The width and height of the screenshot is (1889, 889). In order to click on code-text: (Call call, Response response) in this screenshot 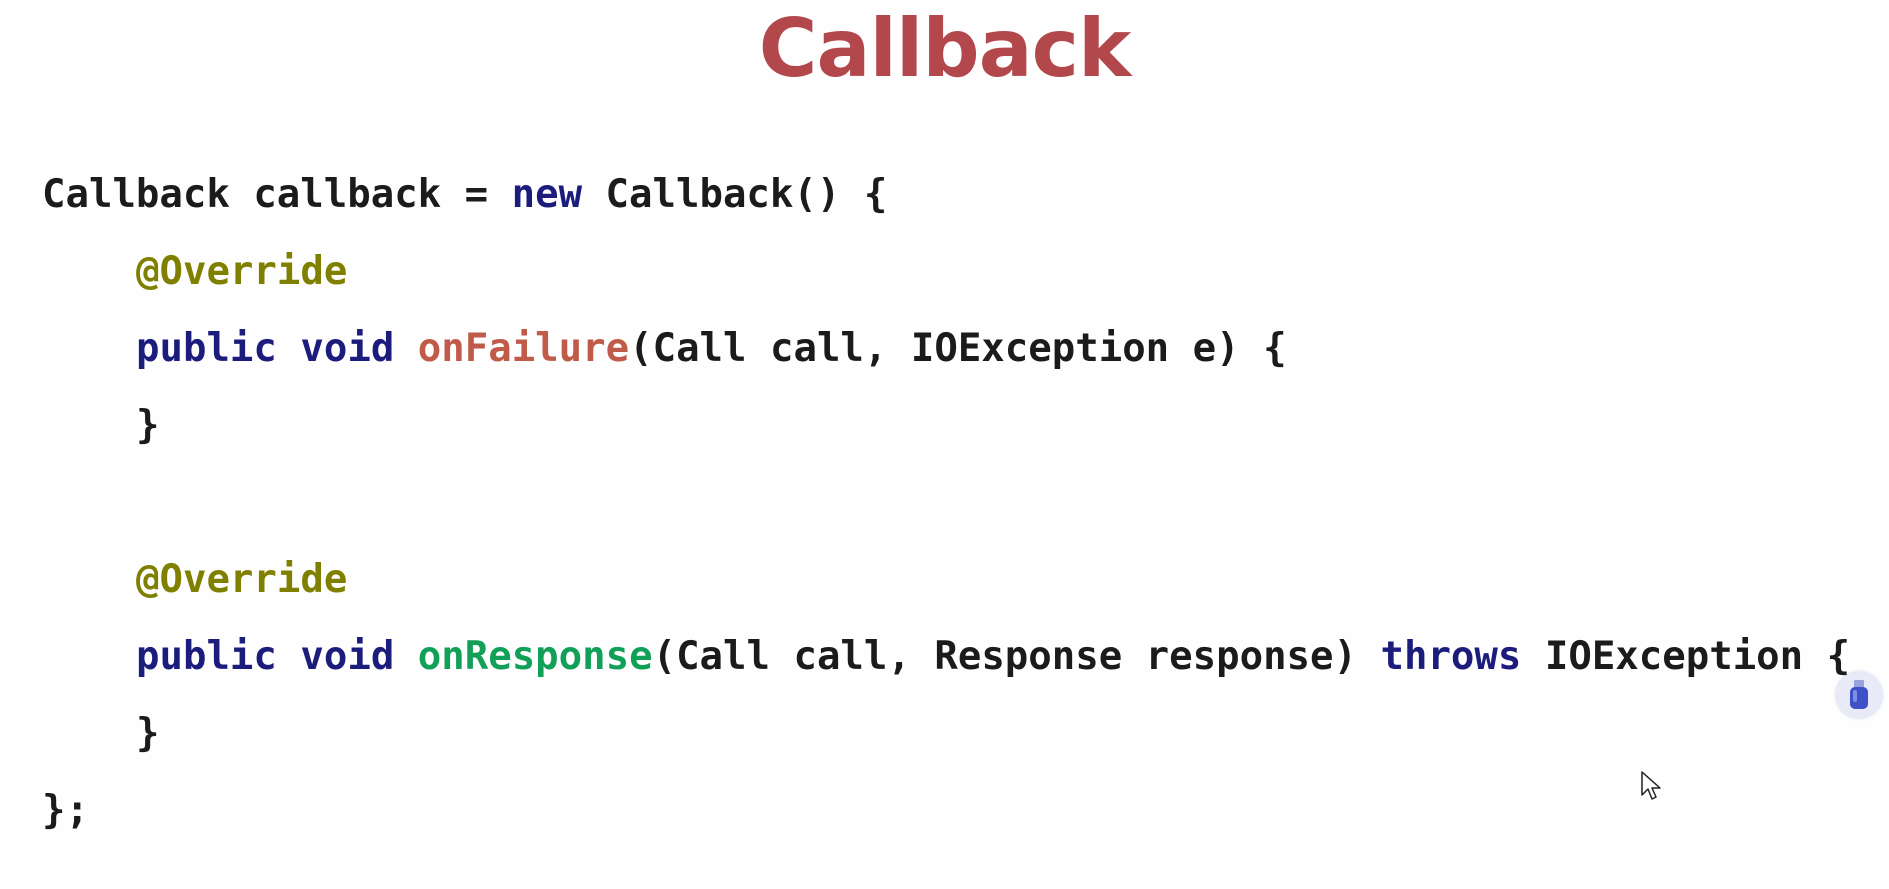, I will do `click(1016, 656)`.